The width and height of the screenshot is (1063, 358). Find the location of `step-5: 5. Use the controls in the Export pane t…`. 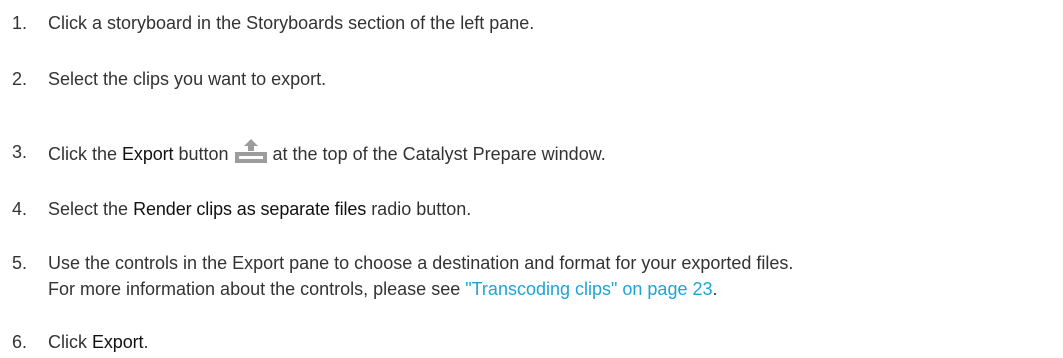

step-5: 5. Use the controls in the Export pane t… is located at coordinates (531, 276).